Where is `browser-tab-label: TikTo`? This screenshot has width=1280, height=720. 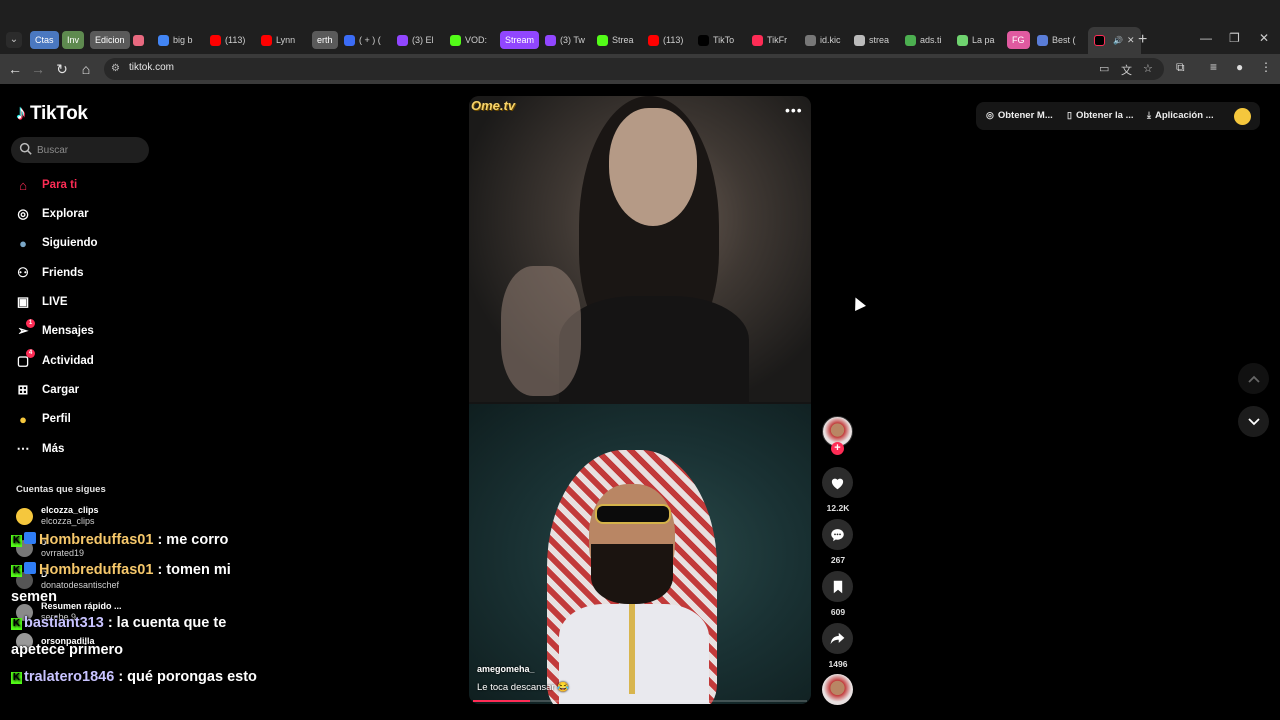 browser-tab-label: TikTo is located at coordinates (724, 40).